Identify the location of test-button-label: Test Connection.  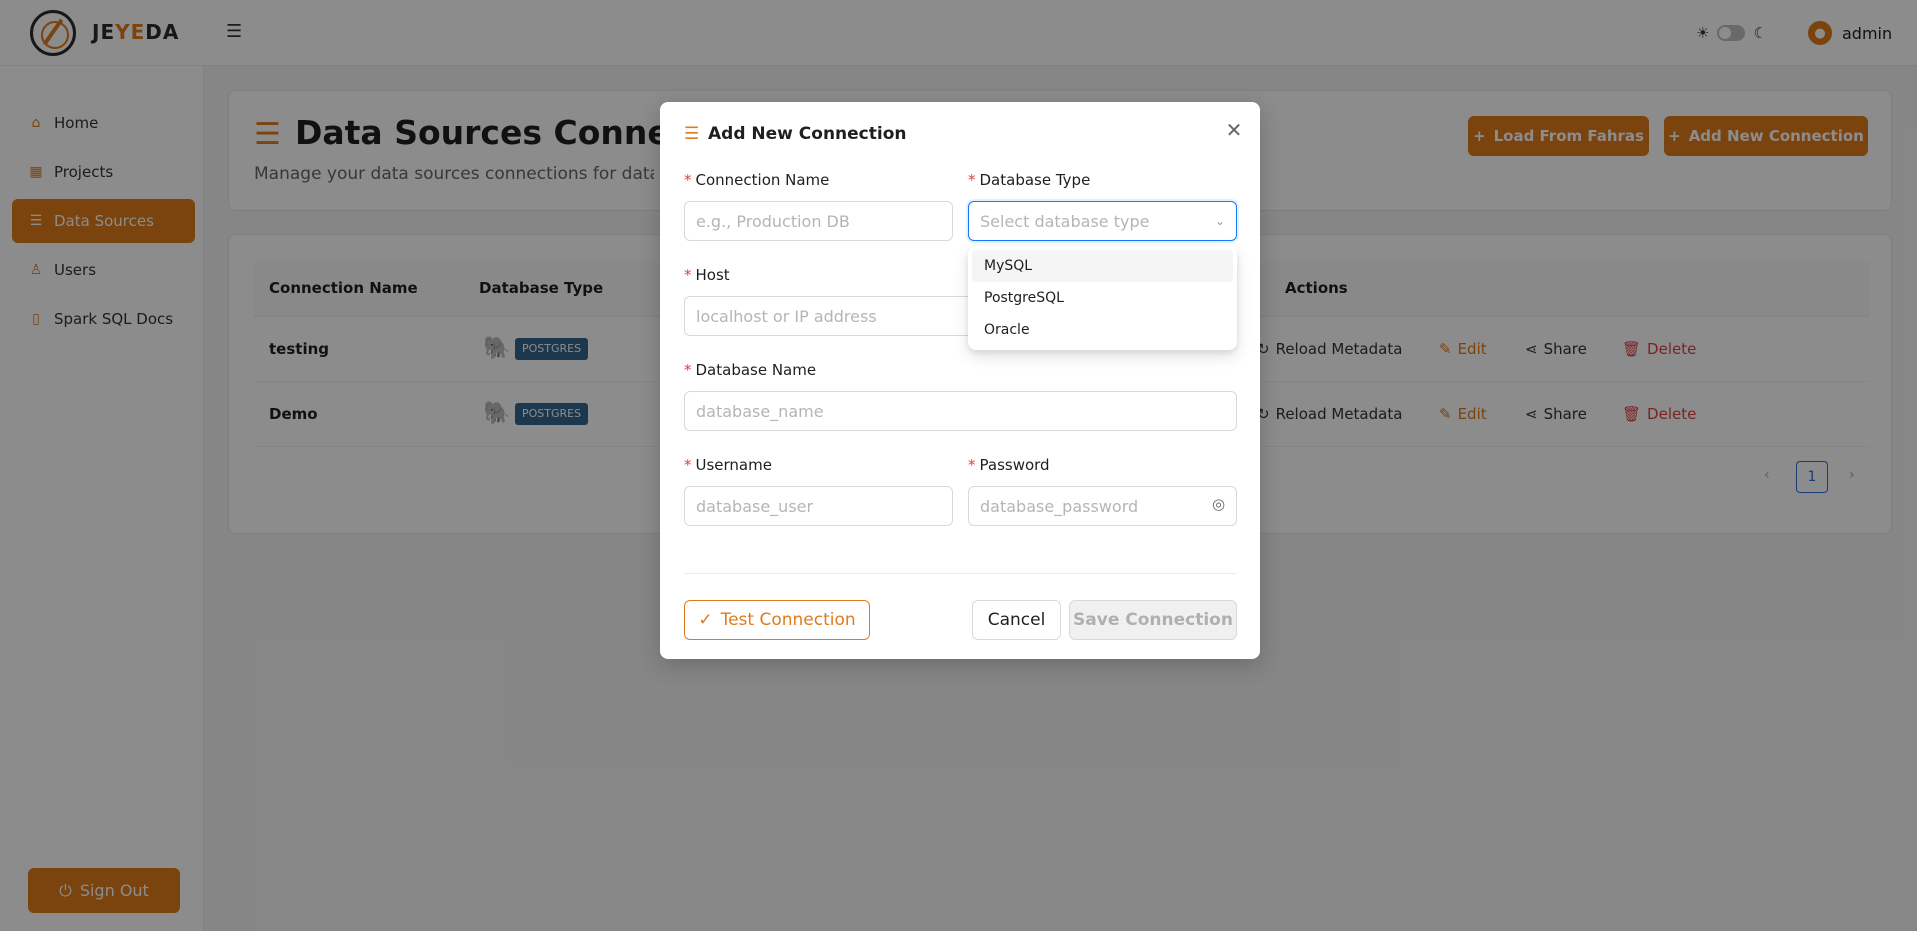
(788, 620).